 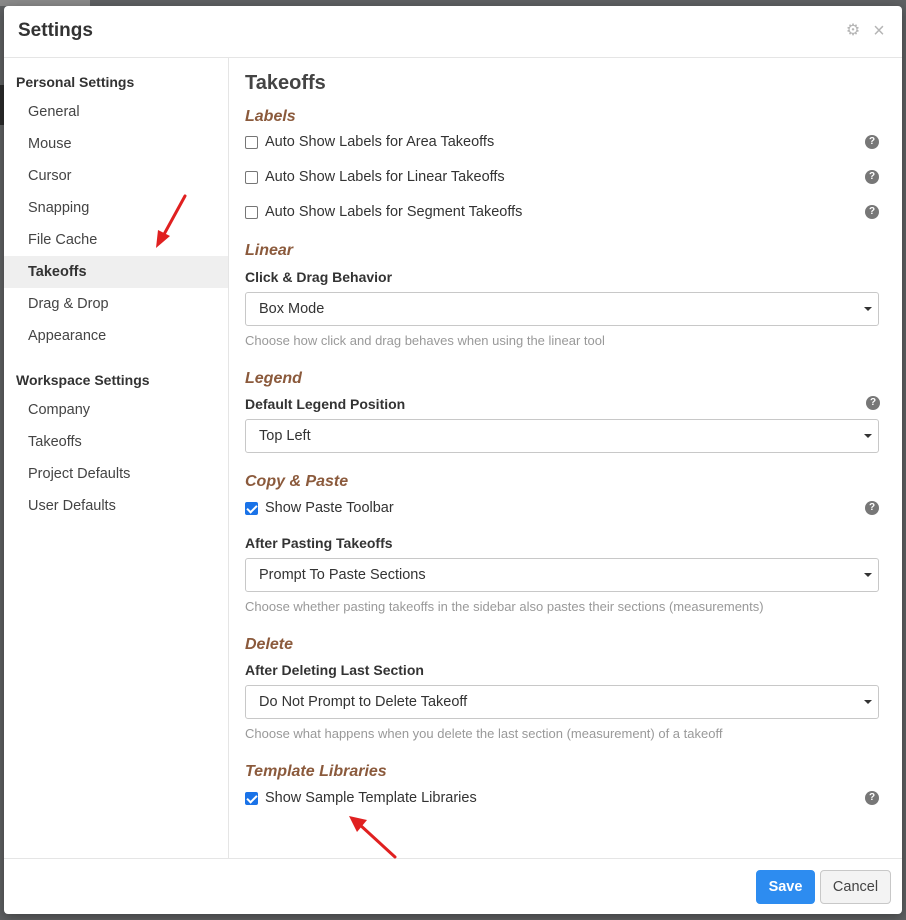 What do you see at coordinates (116, 442) in the screenshot?
I see `sidebar-item-workspace-takeoffs: Takeoffs` at bounding box center [116, 442].